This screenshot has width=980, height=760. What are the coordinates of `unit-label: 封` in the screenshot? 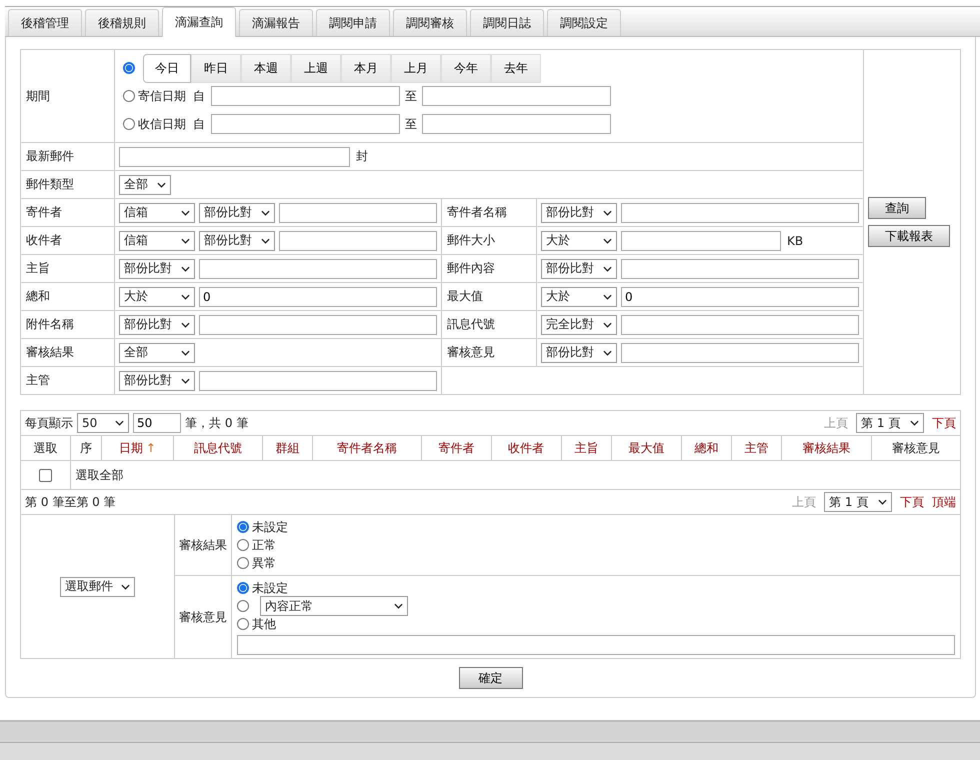 It's located at (362, 156).